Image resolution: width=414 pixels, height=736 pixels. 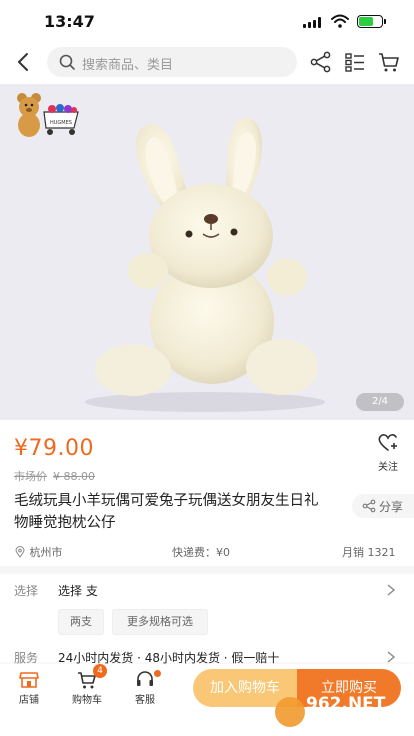 What do you see at coordinates (371, 21) in the screenshot?
I see `battery-icon` at bounding box center [371, 21].